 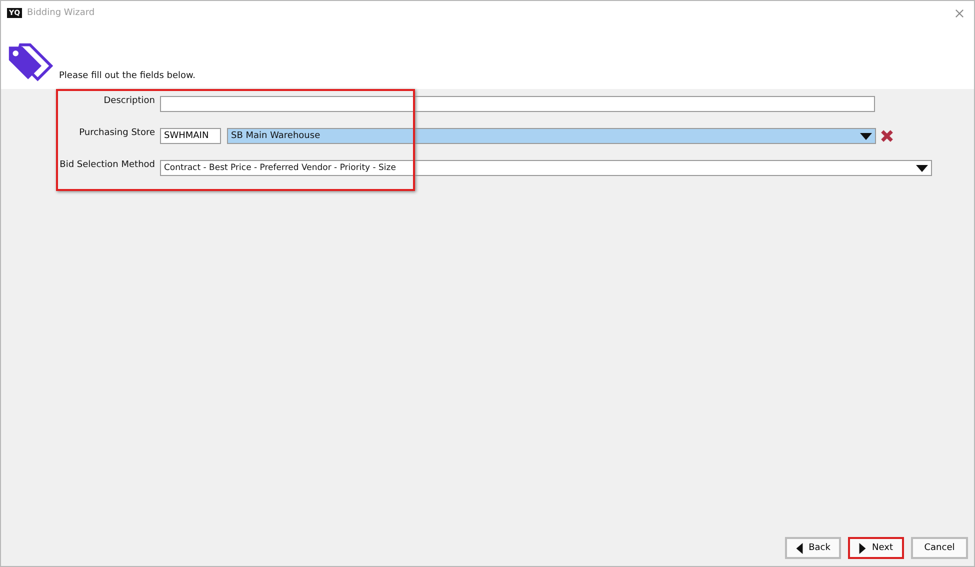 What do you see at coordinates (939, 548) in the screenshot?
I see `cancel-button: Cancel` at bounding box center [939, 548].